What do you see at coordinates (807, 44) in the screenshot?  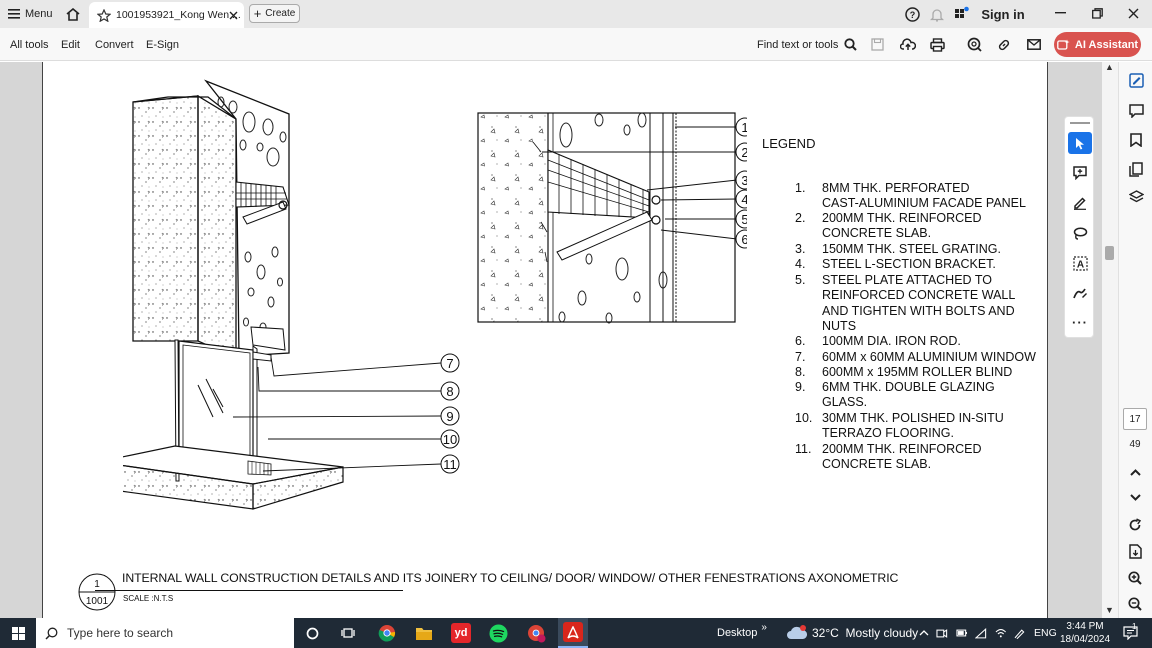 I see `find-tools-button: Find text or tools` at bounding box center [807, 44].